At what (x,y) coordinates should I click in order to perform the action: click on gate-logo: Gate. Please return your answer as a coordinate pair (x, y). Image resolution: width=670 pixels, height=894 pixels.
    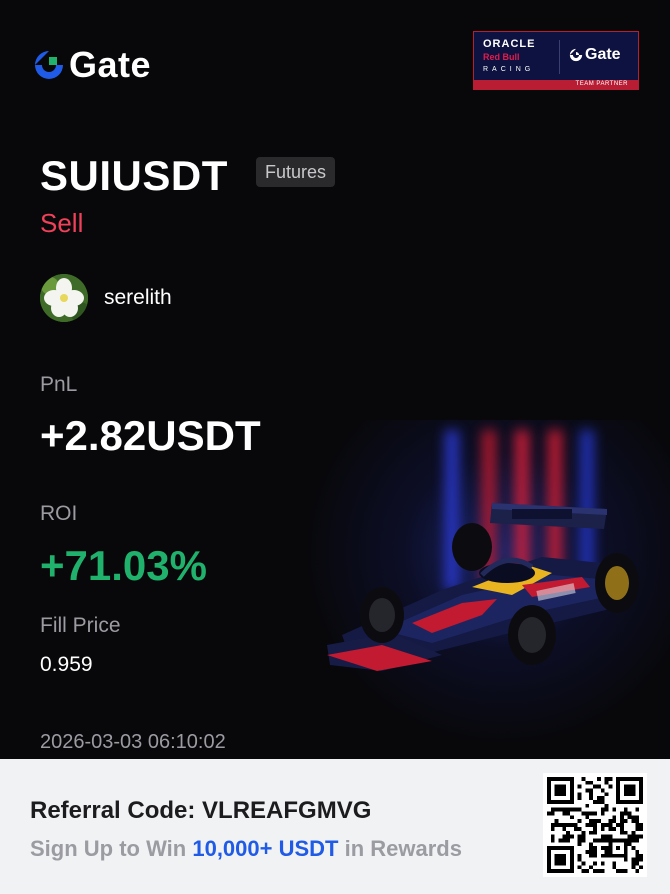
    Looking at the image, I should click on (92, 65).